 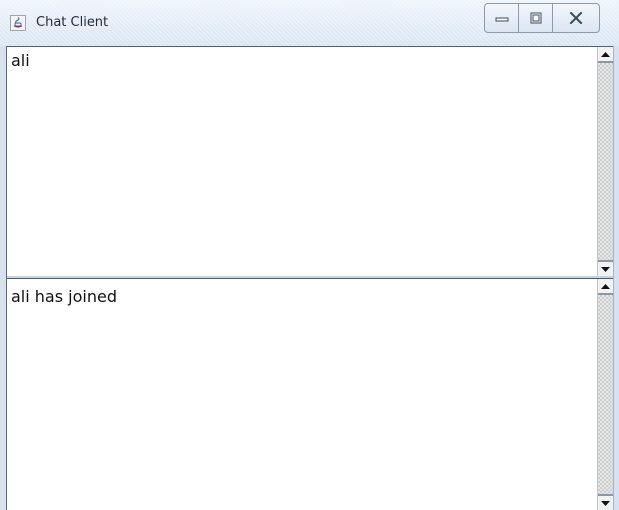 I want to click on minimize-button, so click(x=502, y=18).